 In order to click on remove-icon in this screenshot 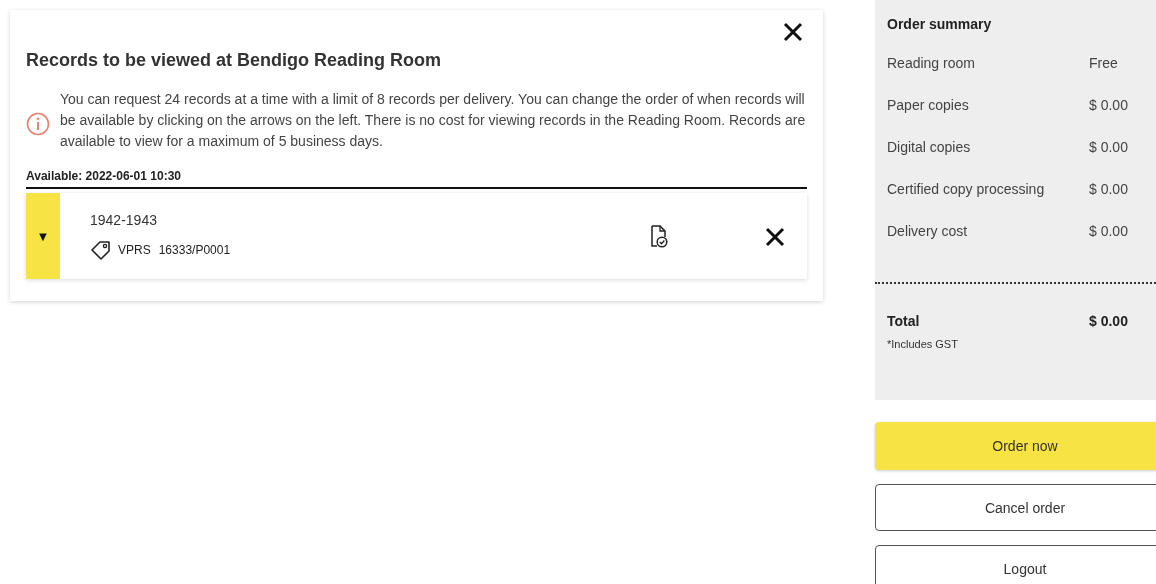, I will do `click(775, 237)`.